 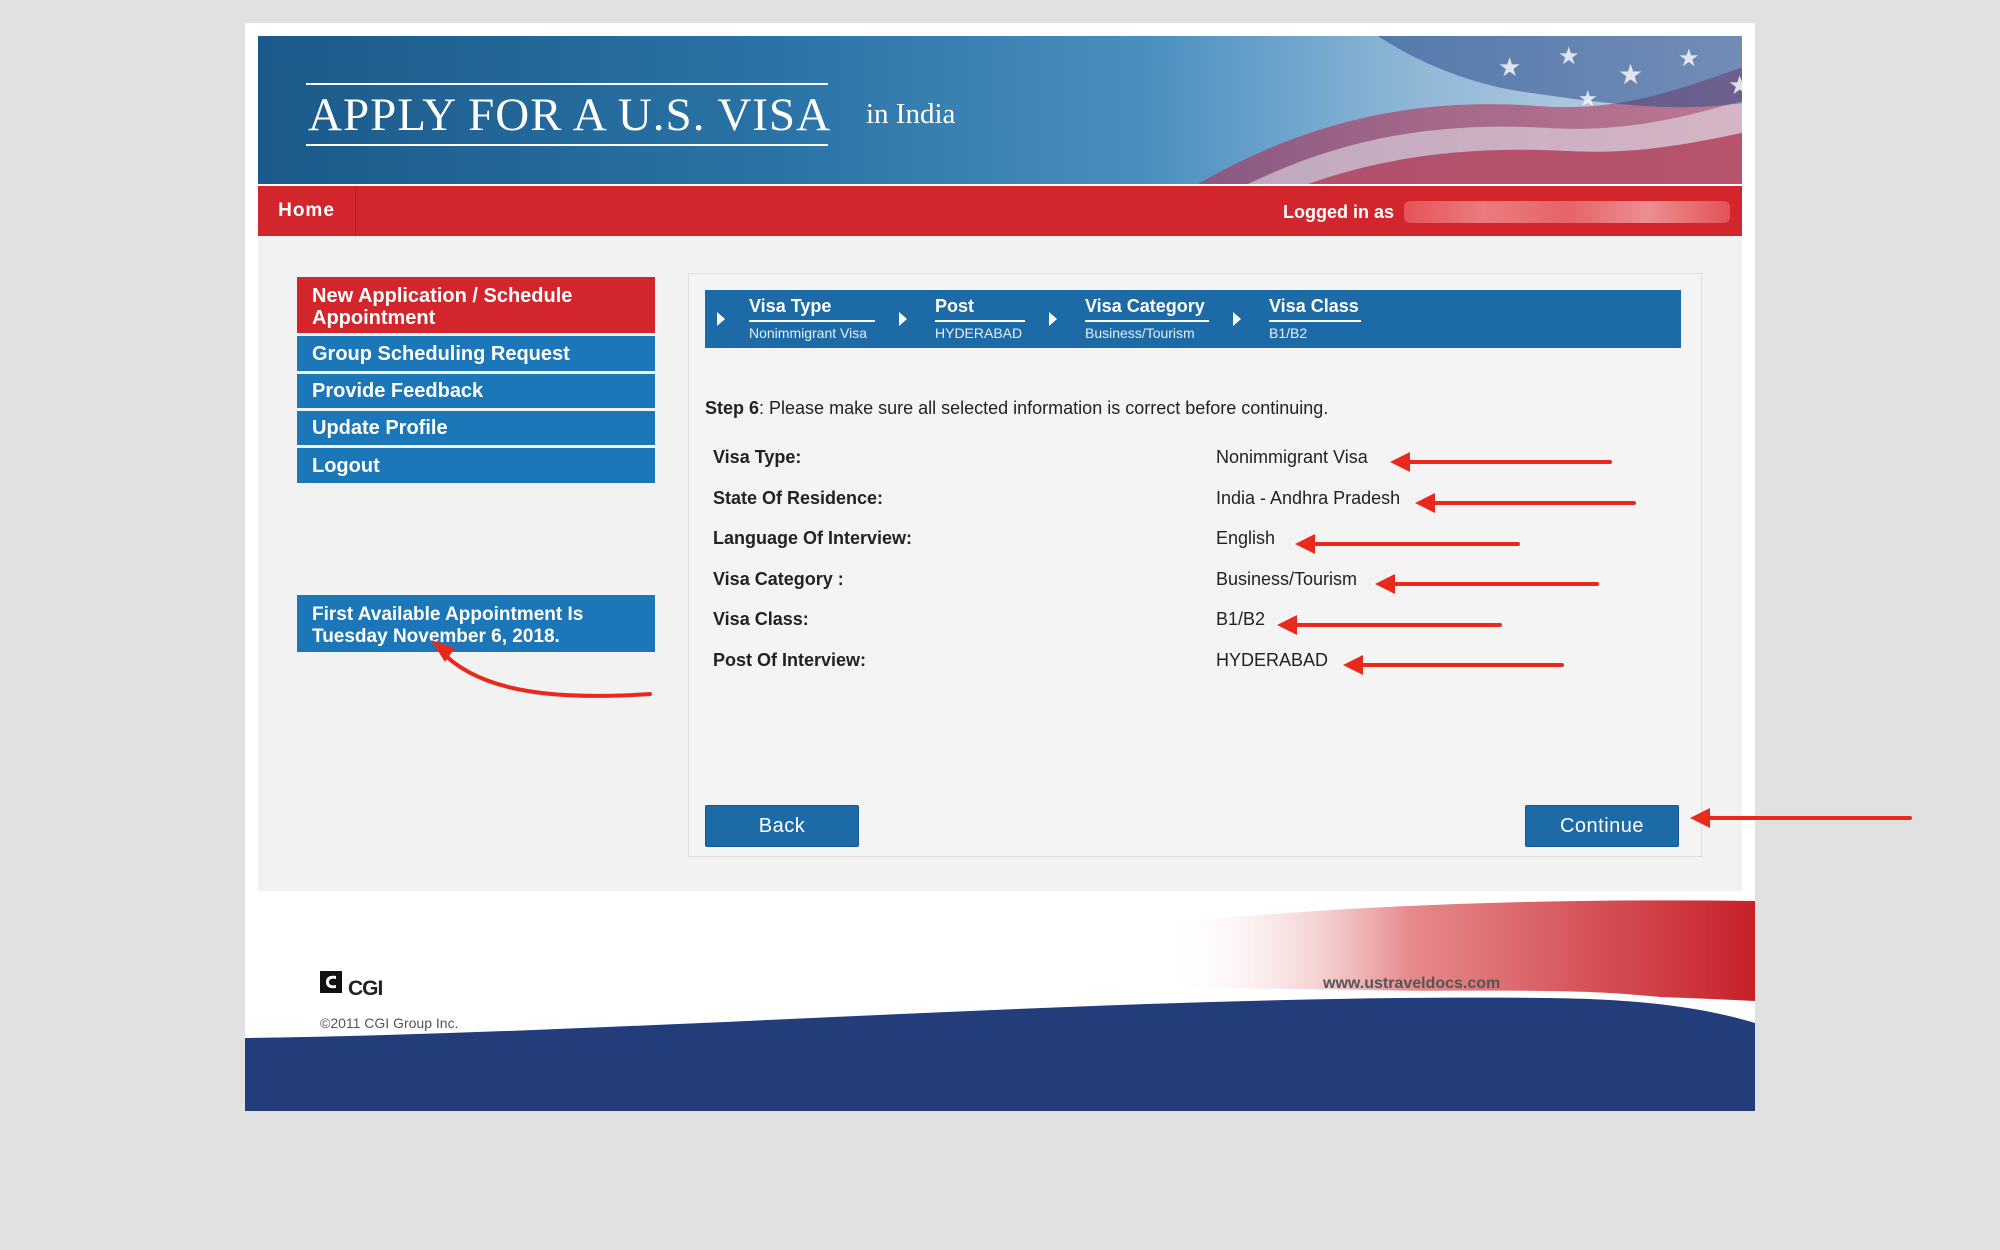 What do you see at coordinates (911, 114) in the screenshot?
I see `site-country: in India` at bounding box center [911, 114].